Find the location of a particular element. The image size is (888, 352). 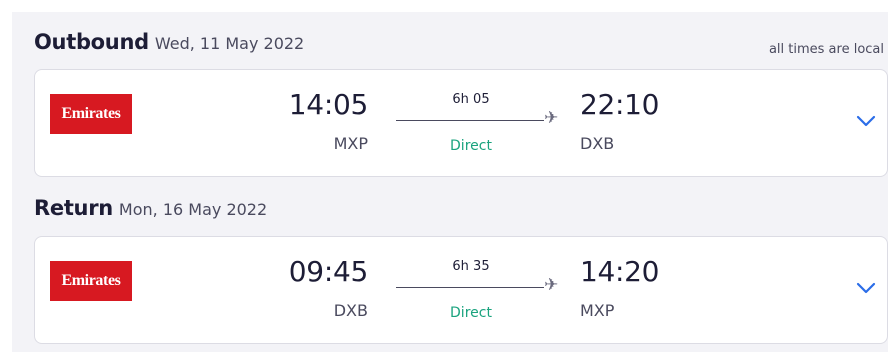

outbound-header: Outbound Wed, 11 May 2022 is located at coordinates (169, 50).